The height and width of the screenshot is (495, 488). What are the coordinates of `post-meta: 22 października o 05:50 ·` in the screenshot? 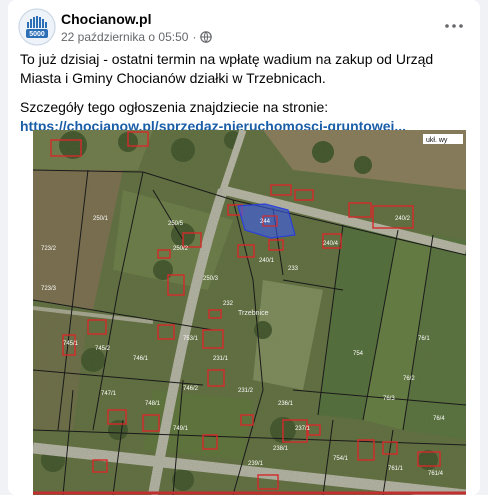 It's located at (137, 37).